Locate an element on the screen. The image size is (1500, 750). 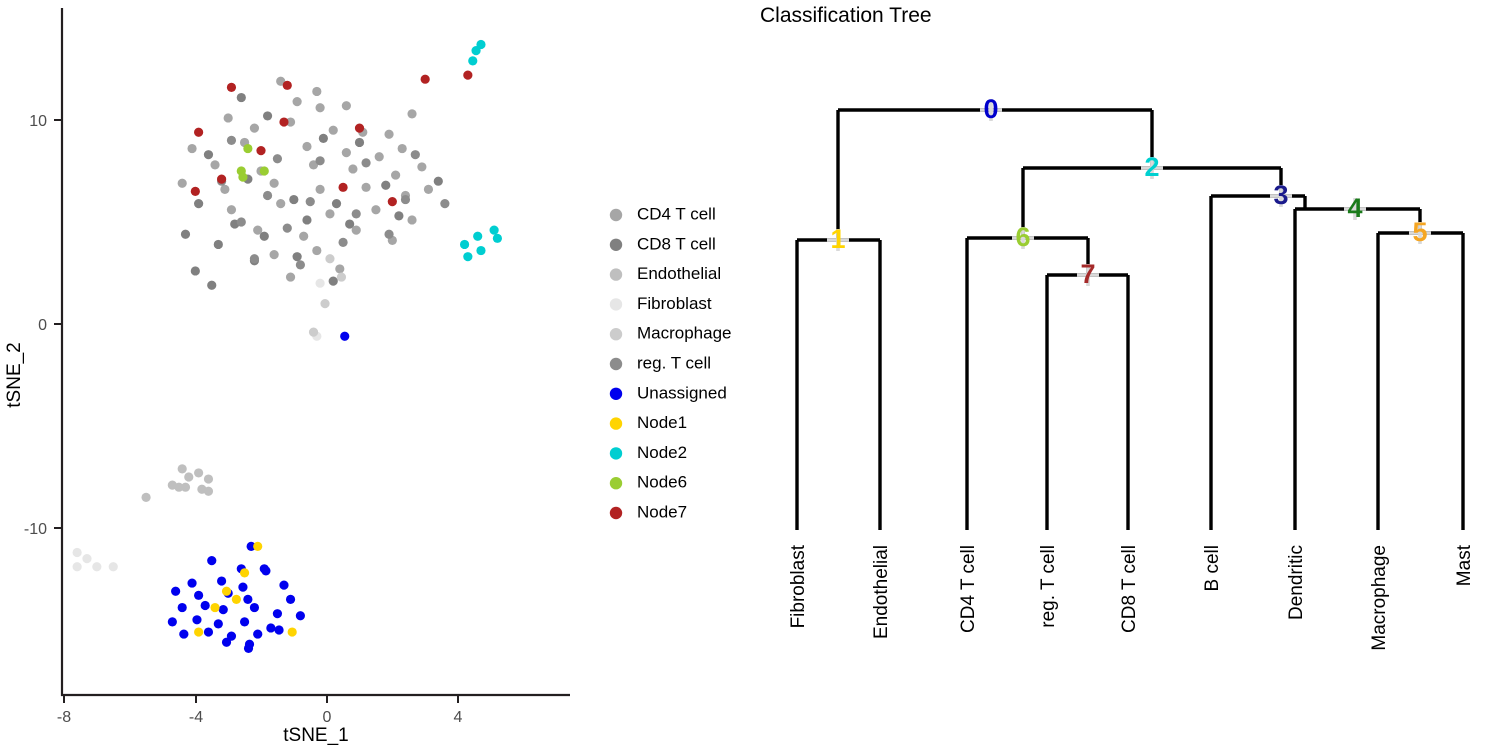
tree-node-6: 6 is located at coordinates (1022, 237).